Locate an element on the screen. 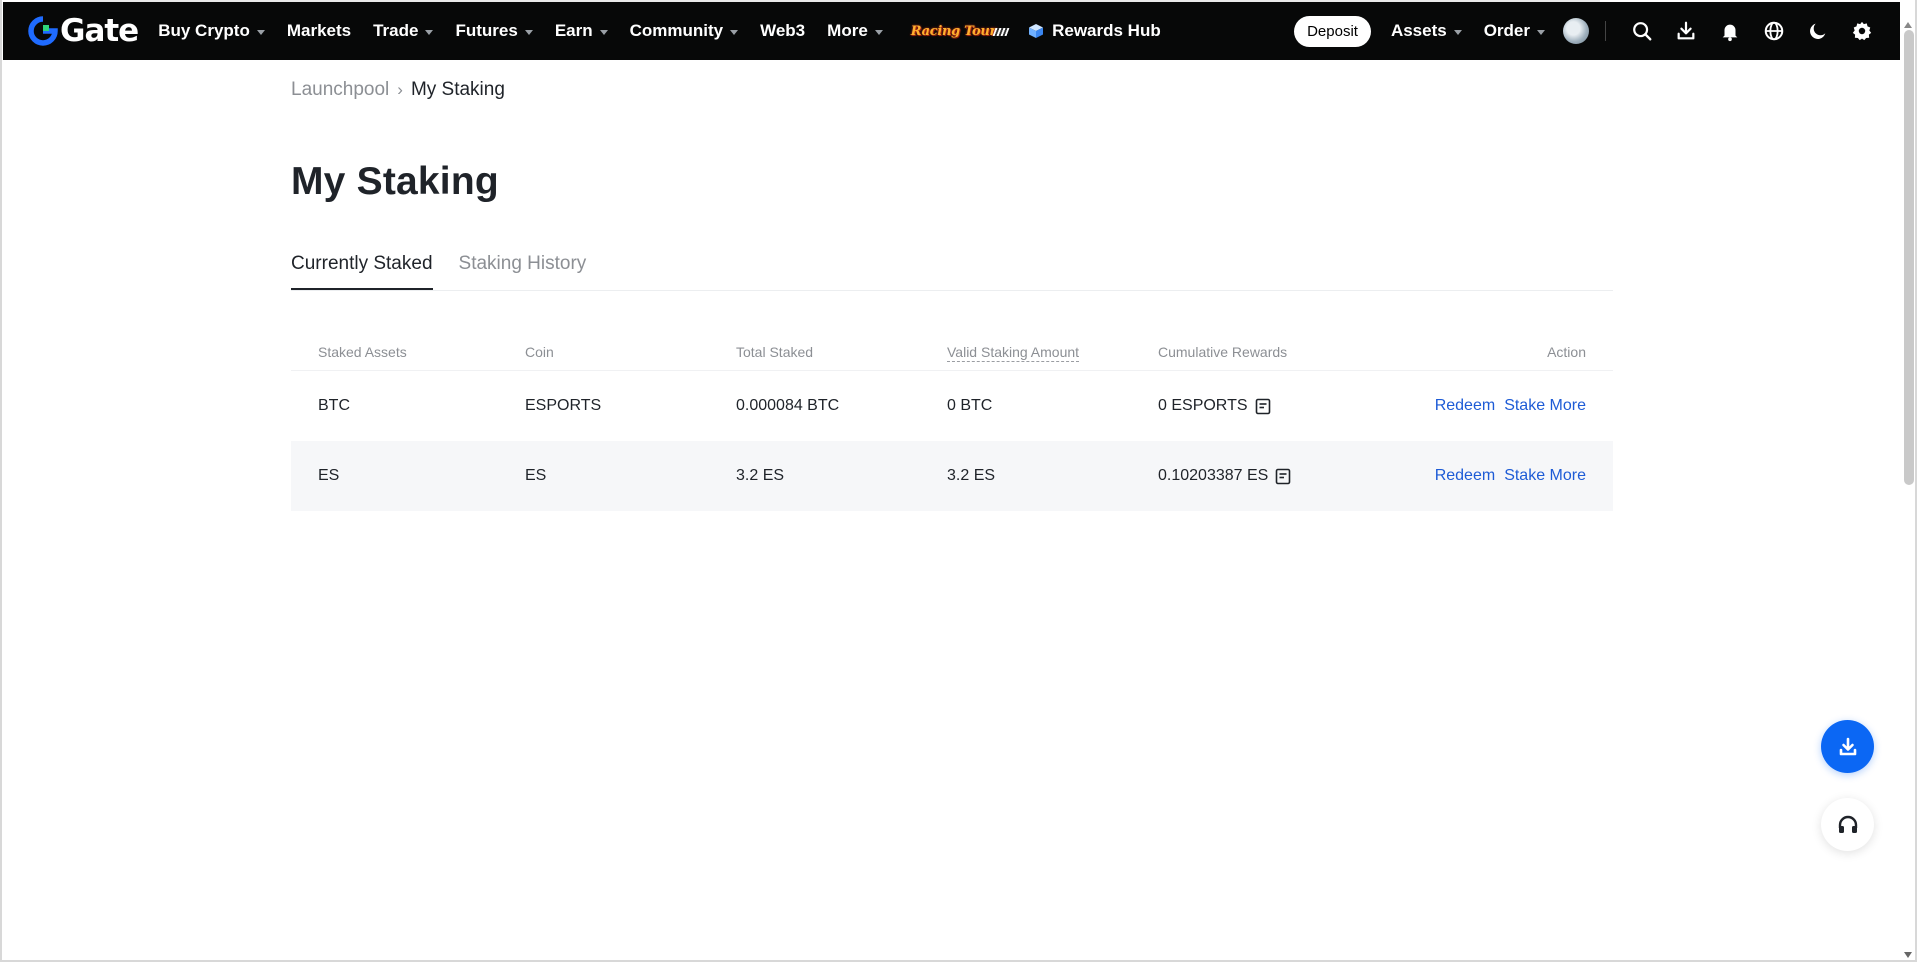 Image resolution: width=1917 pixels, height=962 pixels. nav-rewards-hub: Rewards Hub is located at coordinates (1094, 31).